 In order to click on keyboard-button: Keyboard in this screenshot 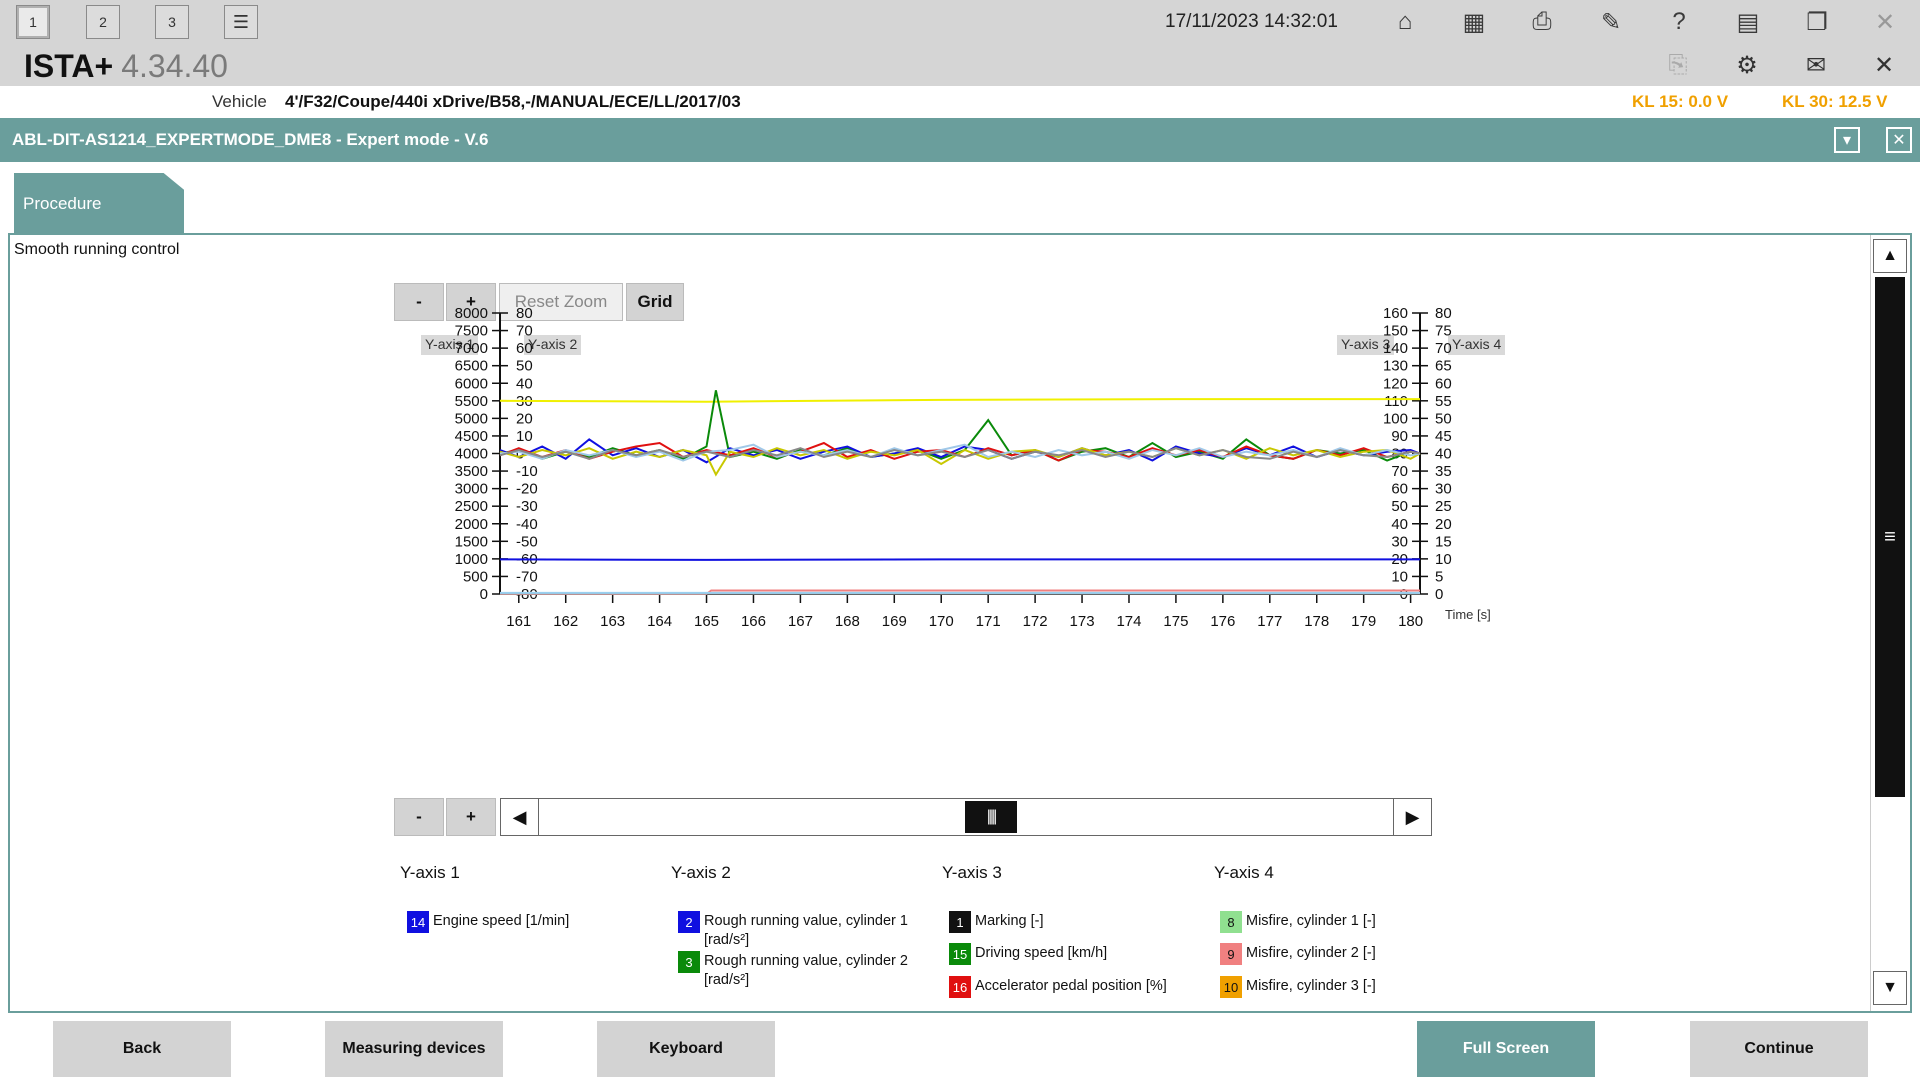, I will do `click(686, 1049)`.